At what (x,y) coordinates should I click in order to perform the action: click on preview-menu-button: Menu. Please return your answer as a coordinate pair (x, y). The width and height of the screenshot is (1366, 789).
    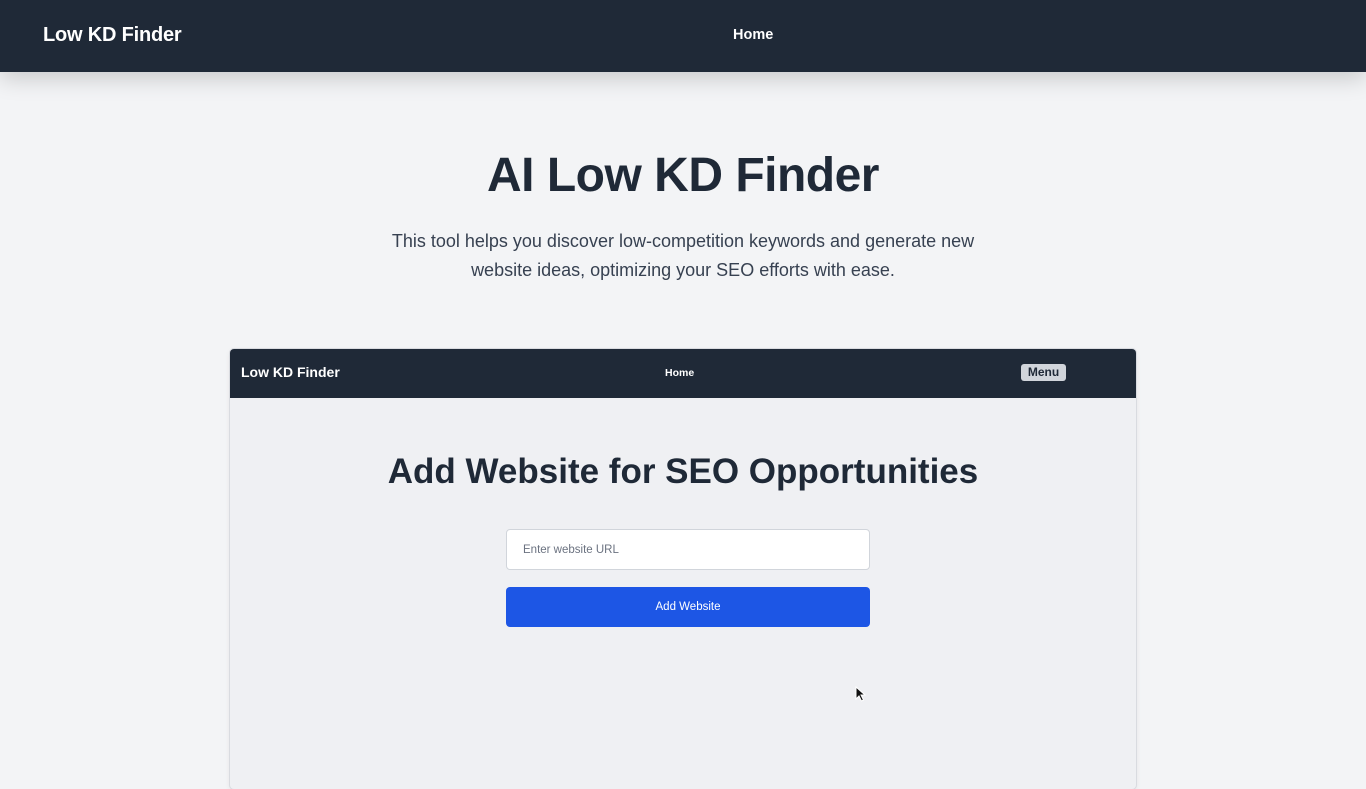
    Looking at the image, I should click on (1043, 372).